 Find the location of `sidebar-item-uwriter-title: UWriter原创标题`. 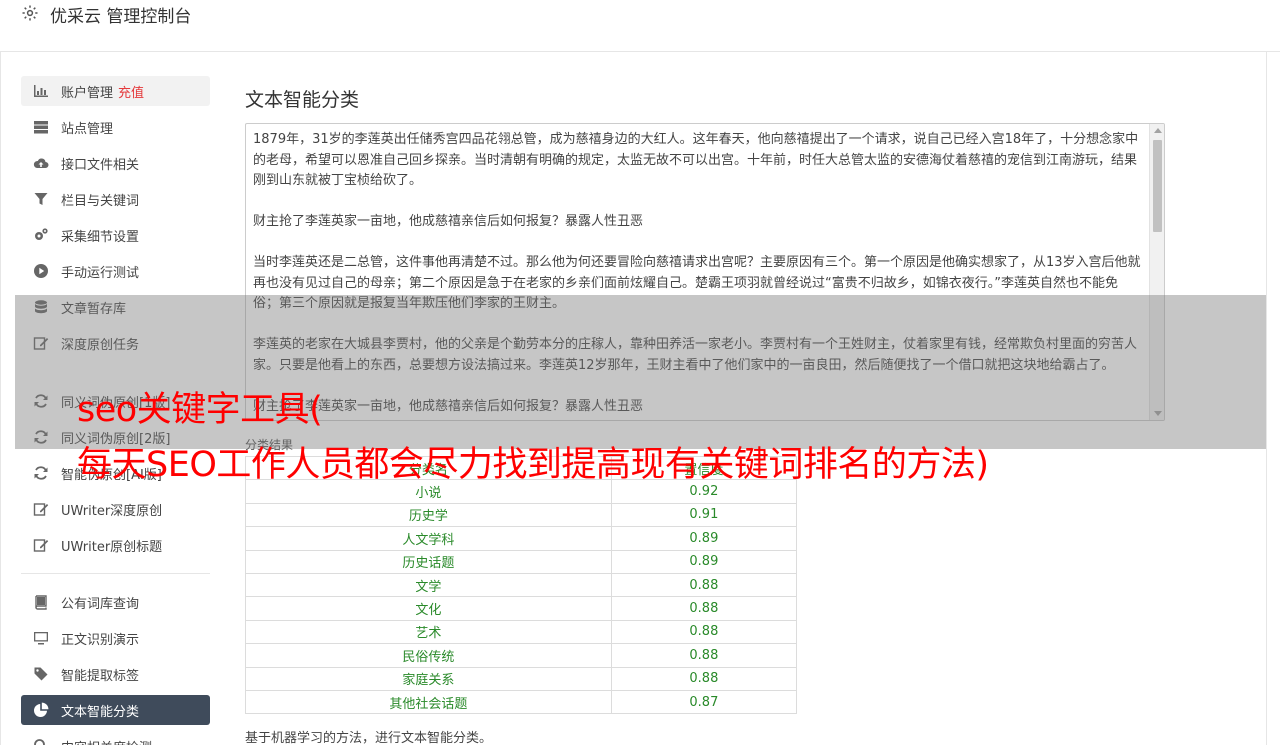

sidebar-item-uwriter-title: UWriter原创标题 is located at coordinates (115, 545).